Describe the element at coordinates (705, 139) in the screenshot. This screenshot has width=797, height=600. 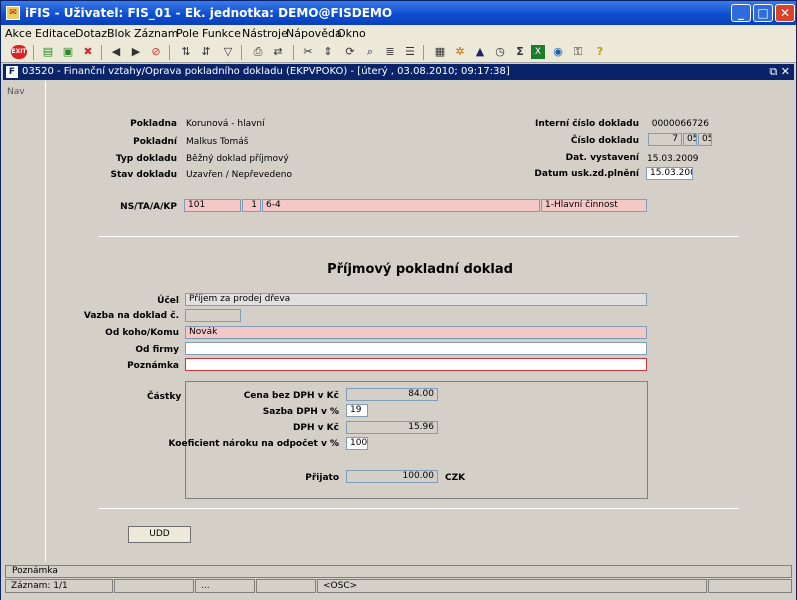
I see `cislo-dokladu-rok: 05` at that location.